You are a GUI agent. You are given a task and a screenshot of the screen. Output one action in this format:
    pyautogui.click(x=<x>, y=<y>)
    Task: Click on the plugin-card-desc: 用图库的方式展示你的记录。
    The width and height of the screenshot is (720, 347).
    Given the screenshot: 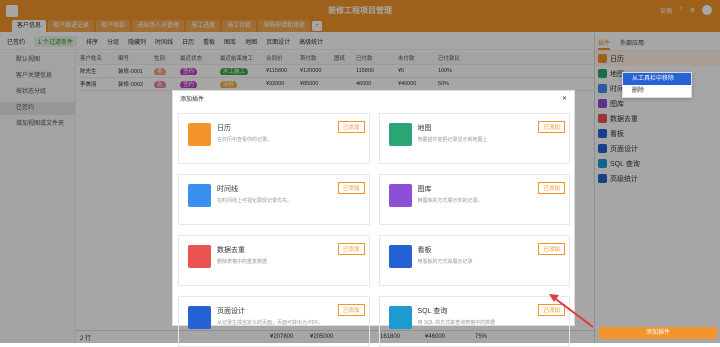 What is the action you would take?
    pyautogui.click(x=450, y=201)
    